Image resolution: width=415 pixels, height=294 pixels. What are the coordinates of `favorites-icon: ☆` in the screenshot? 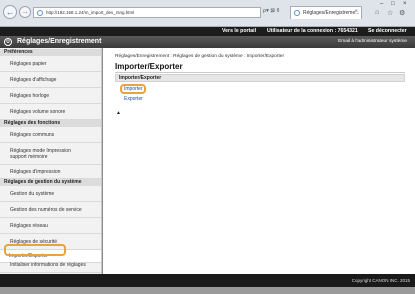 It's located at (390, 13).